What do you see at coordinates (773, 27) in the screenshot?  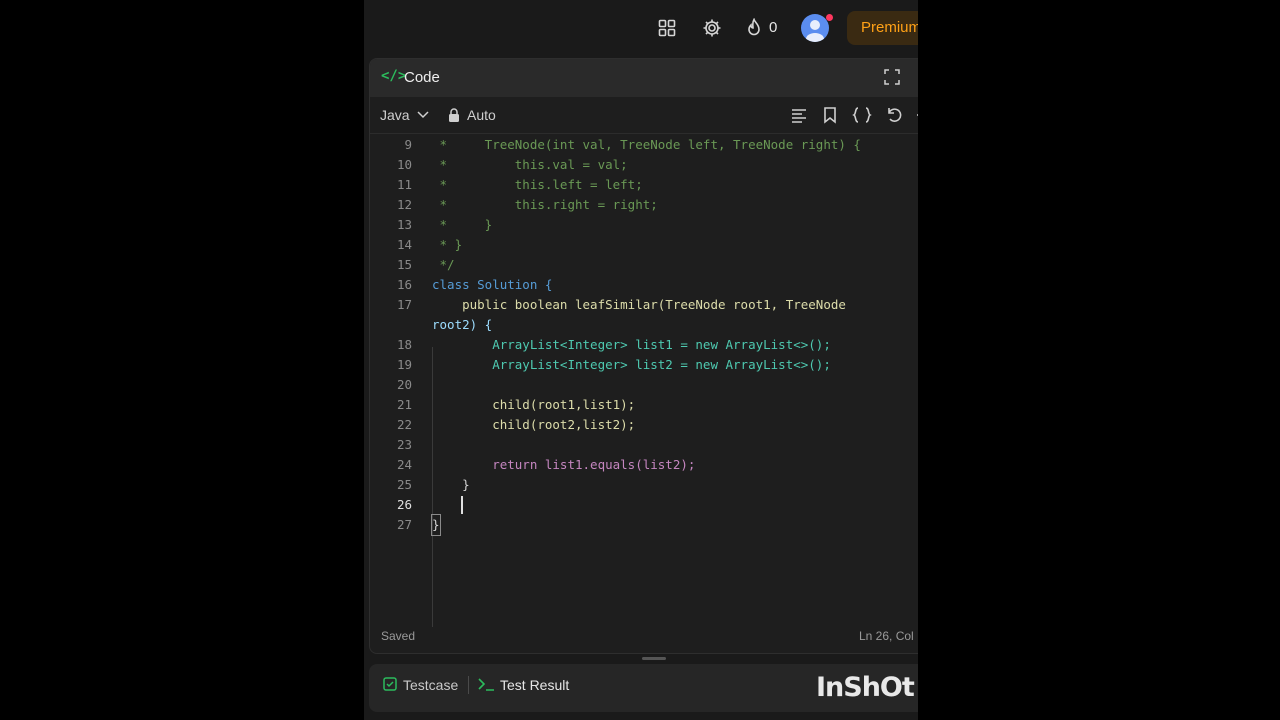 I see `streak-count: 0` at bounding box center [773, 27].